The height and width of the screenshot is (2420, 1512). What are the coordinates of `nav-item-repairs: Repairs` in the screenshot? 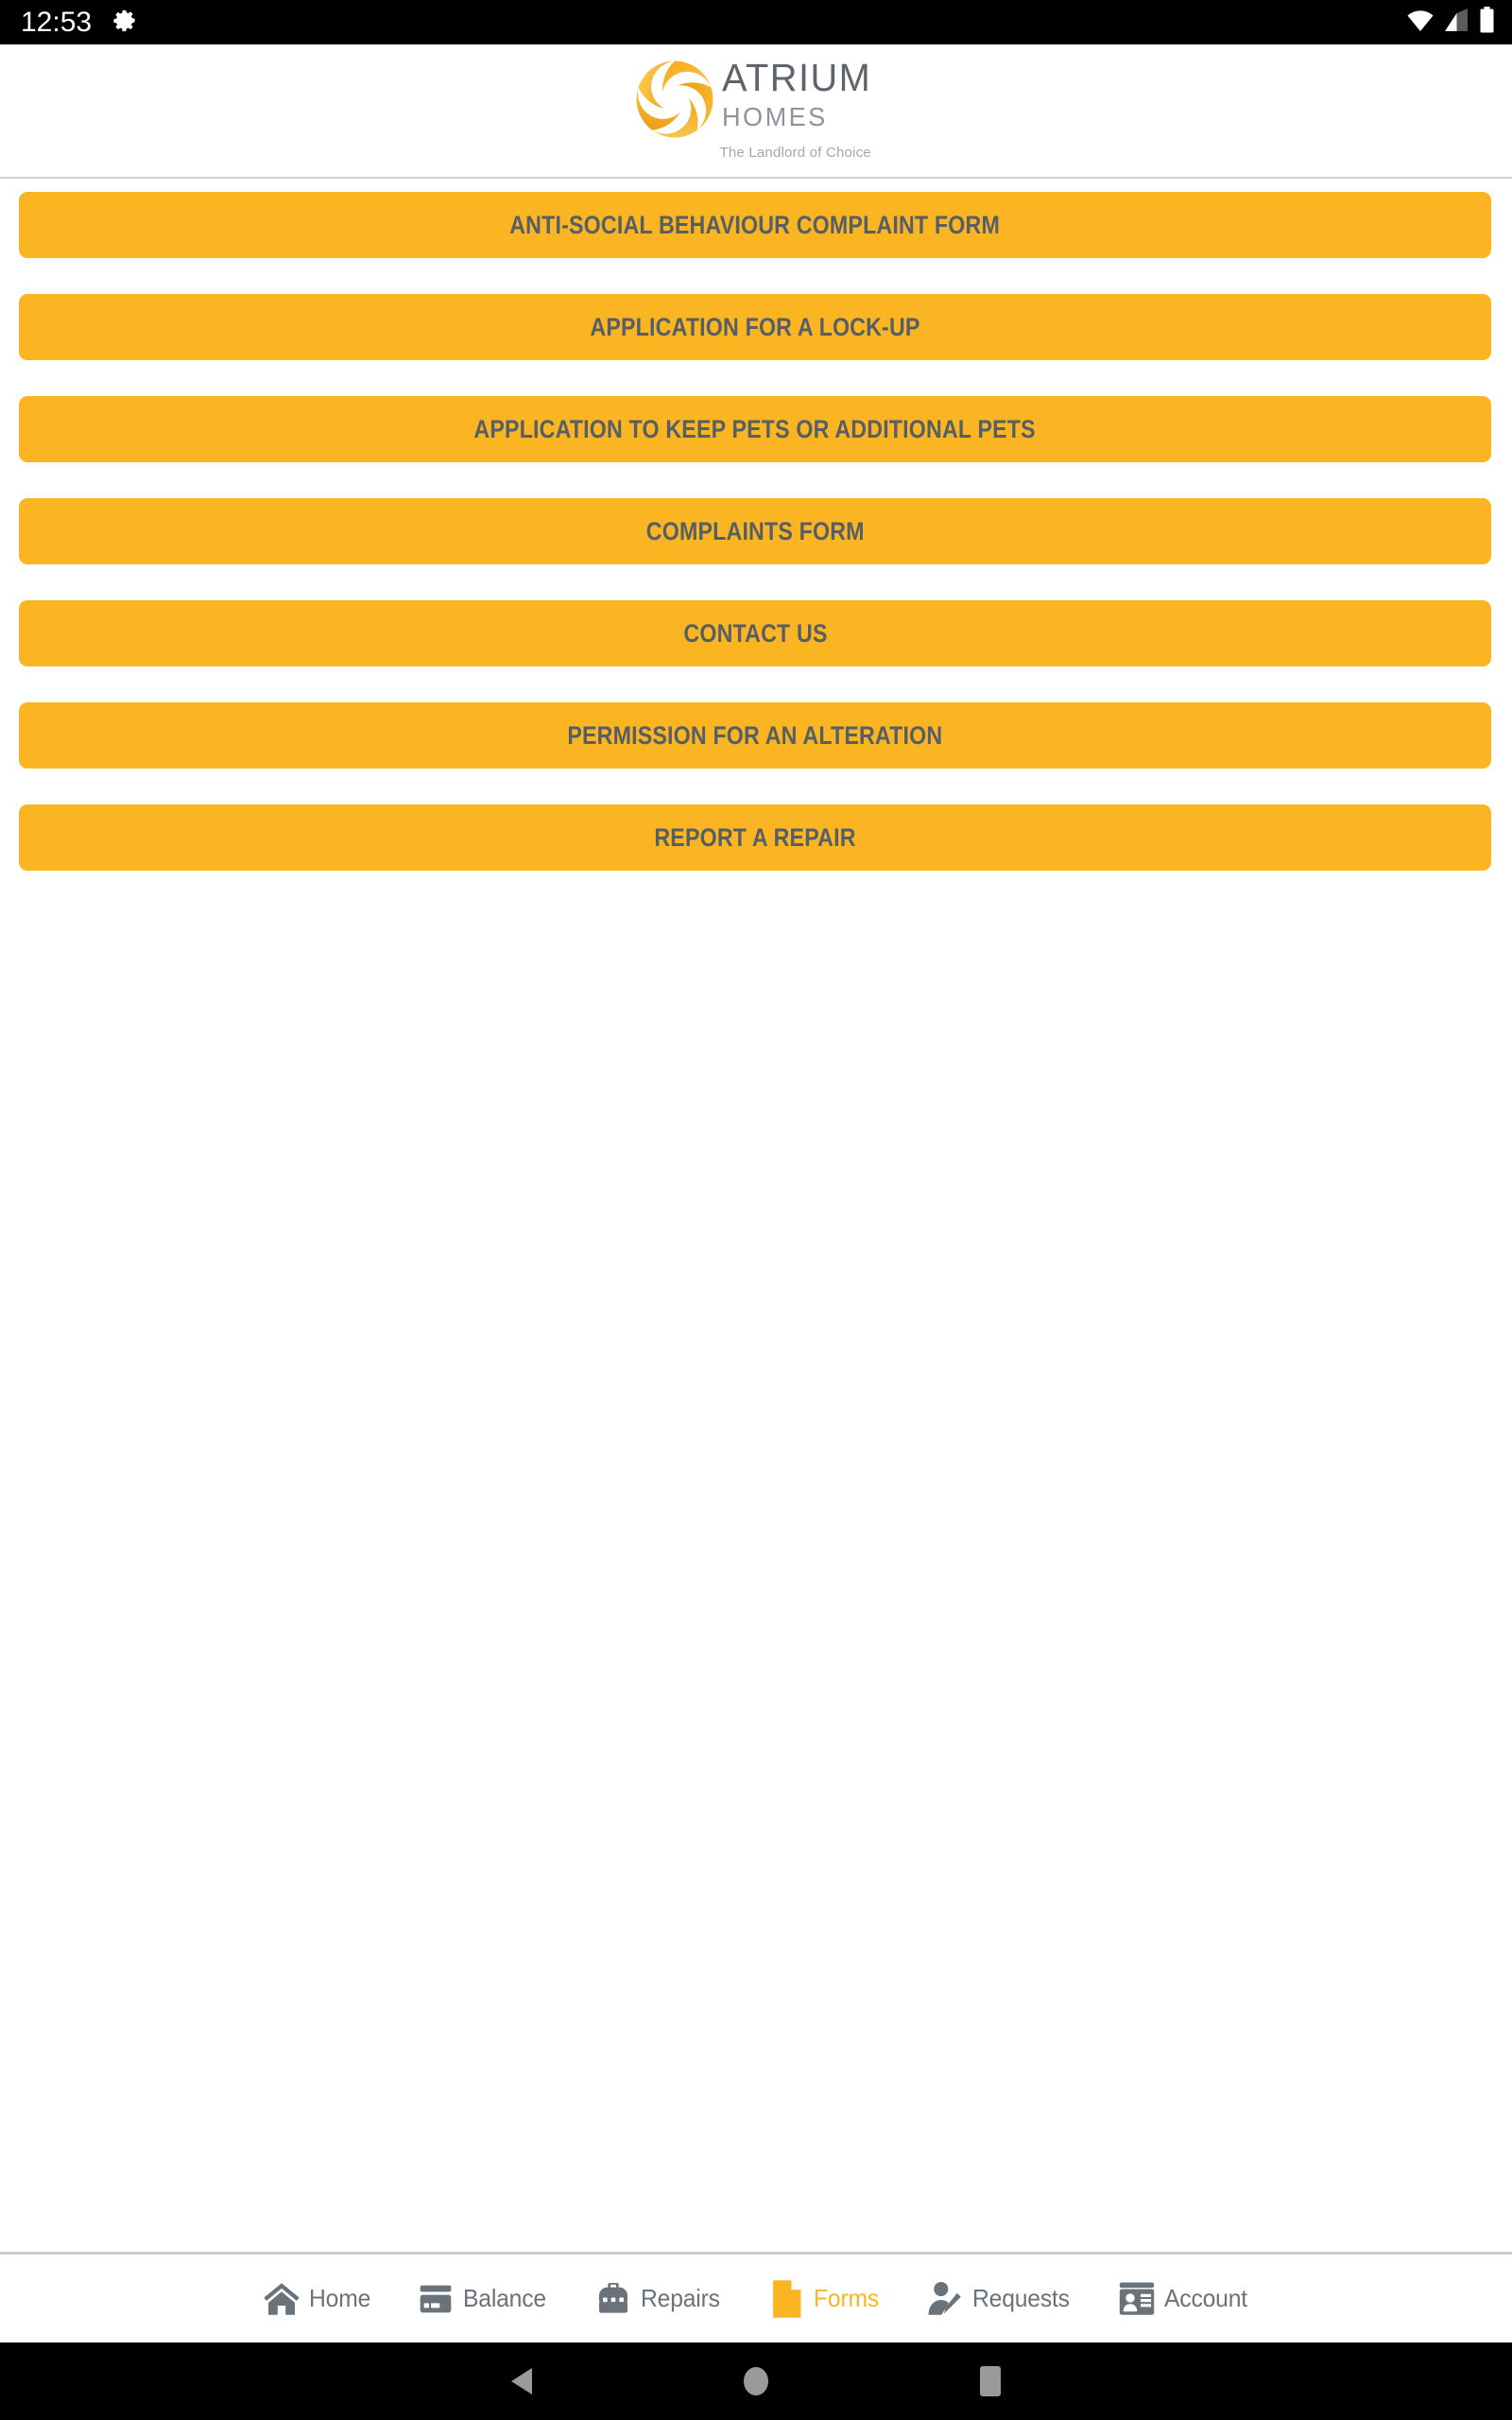 It's located at (658, 2298).